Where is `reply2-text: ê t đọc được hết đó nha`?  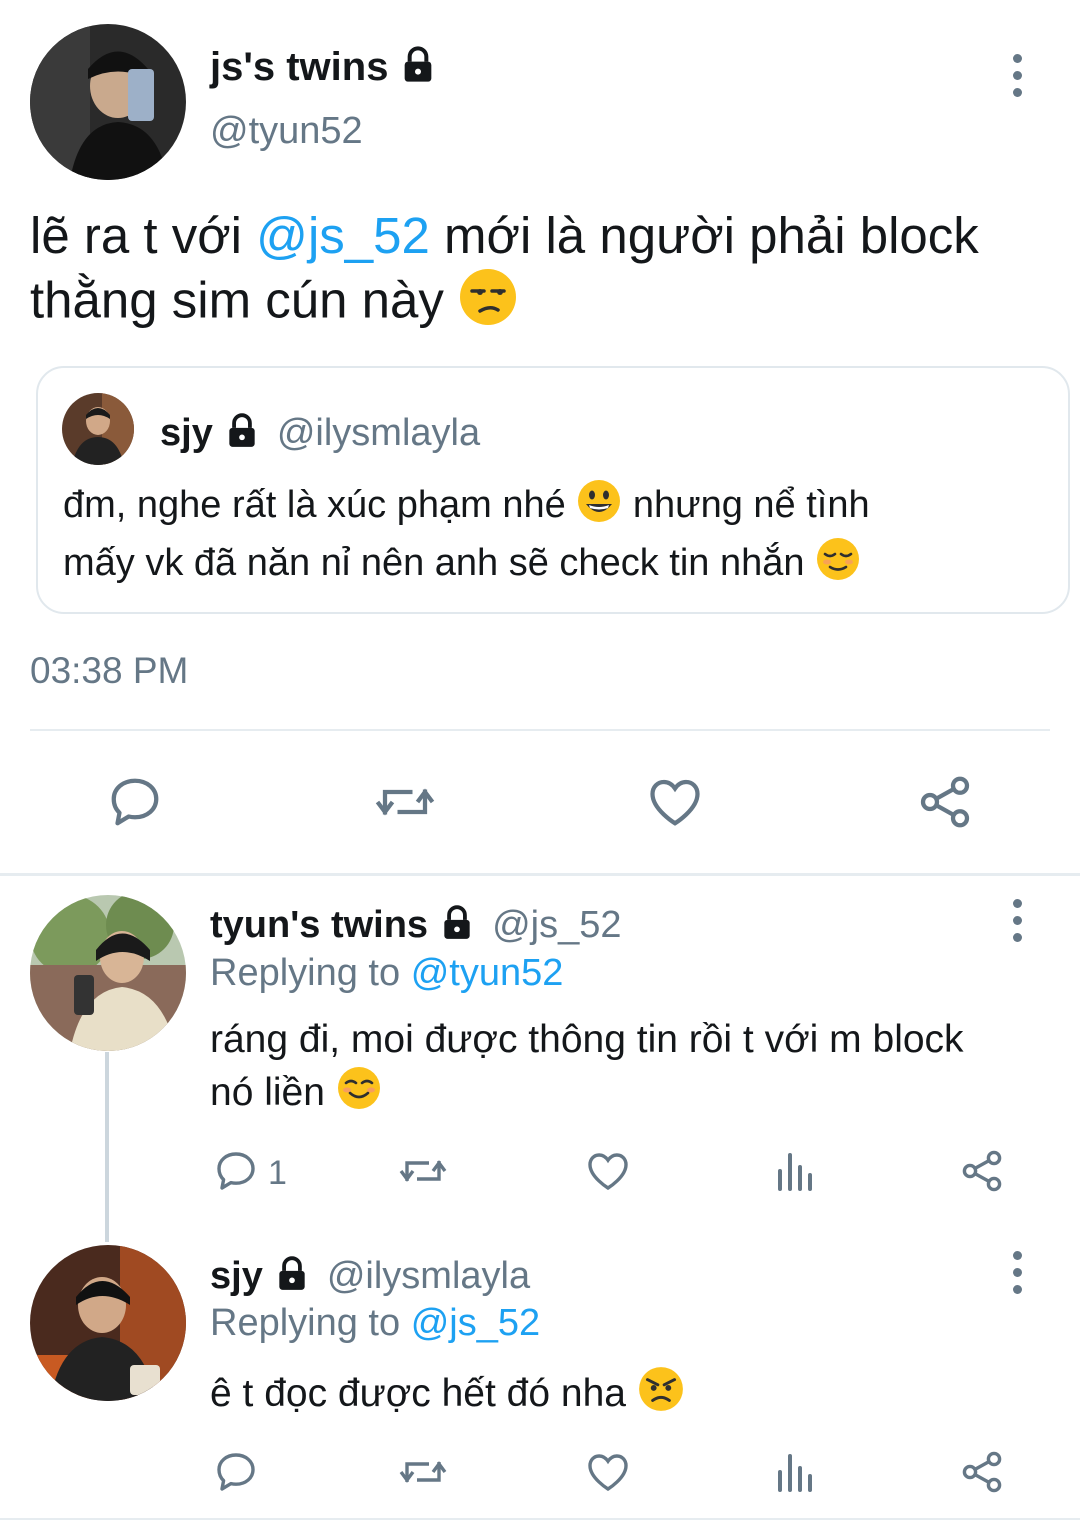 reply2-text: ê t đọc được hết đó nha is located at coordinates (630, 1395).